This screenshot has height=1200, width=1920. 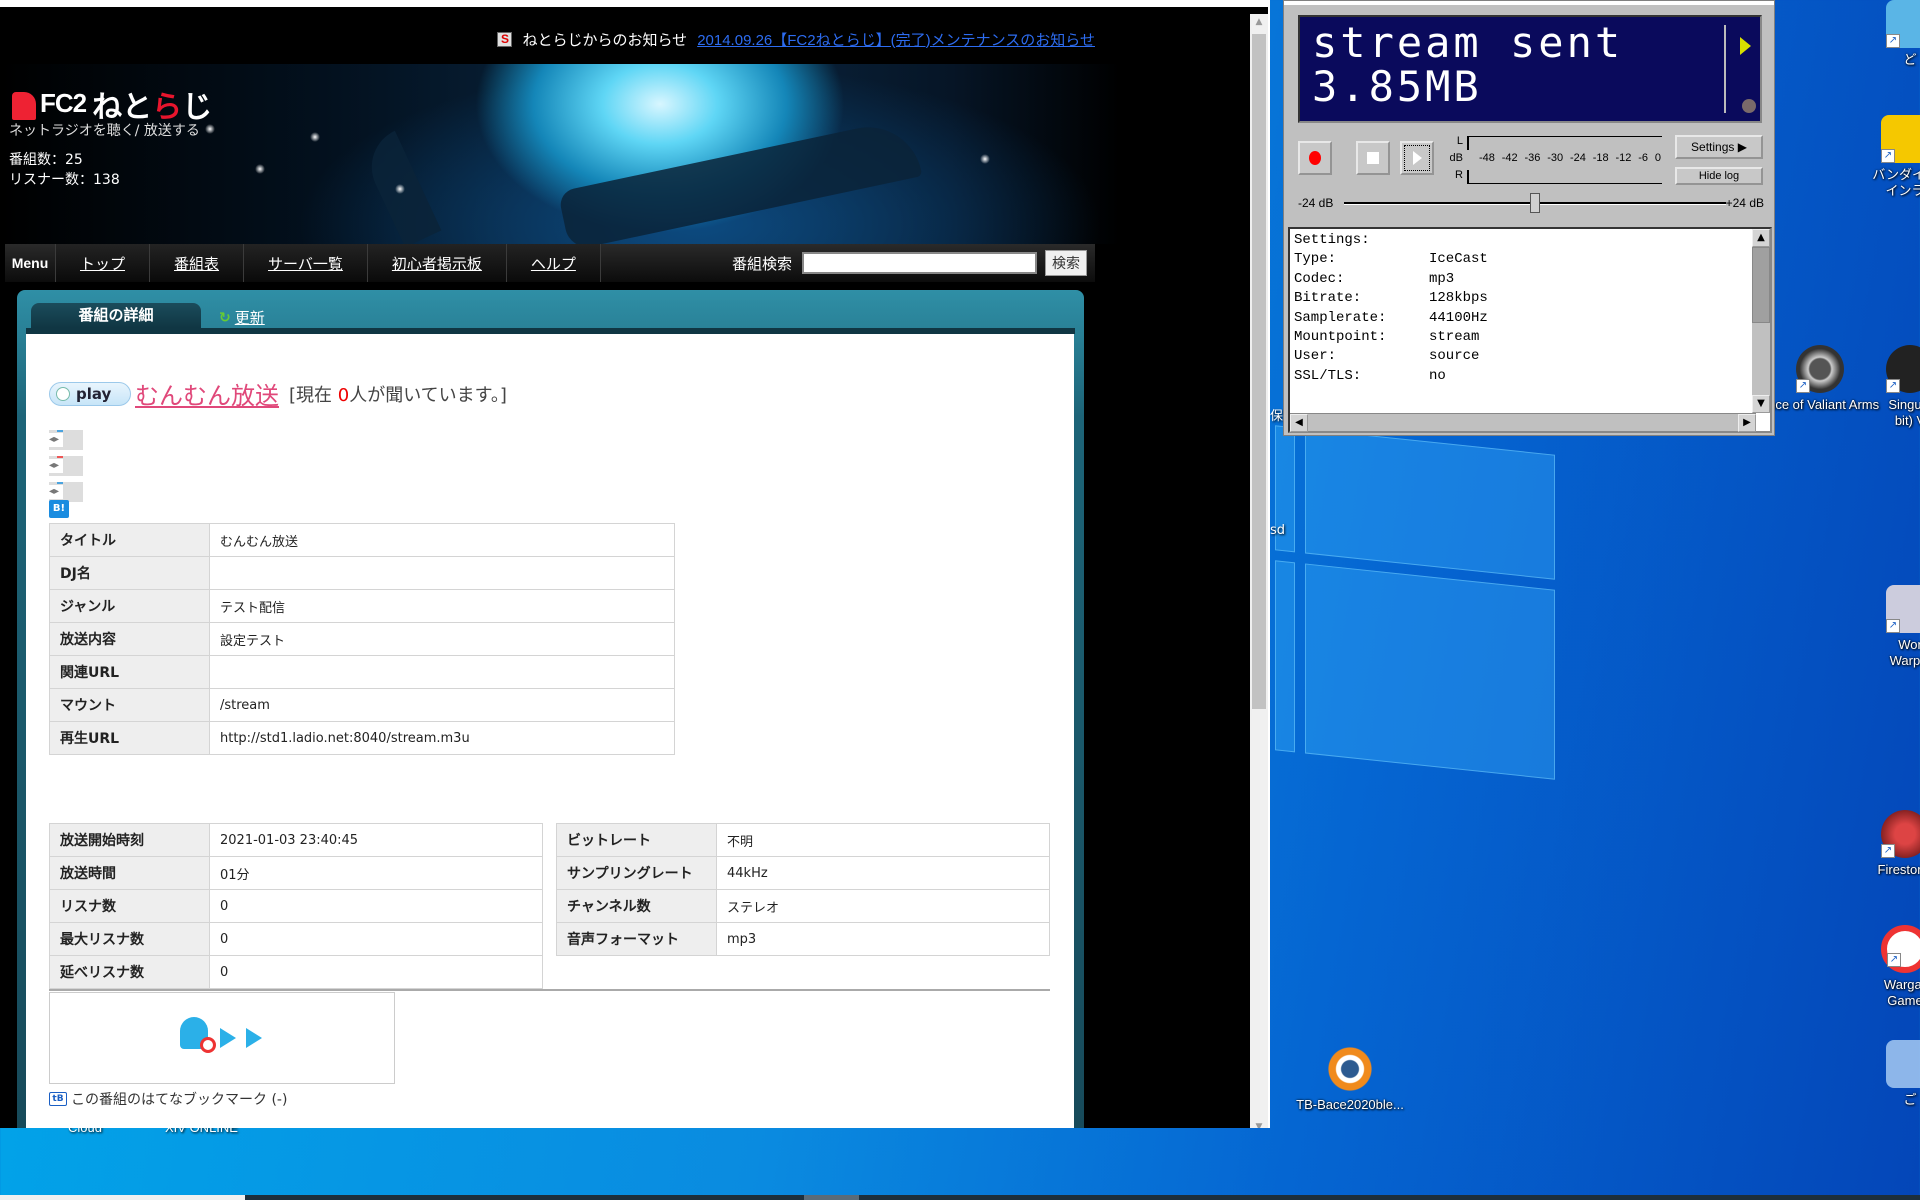 I want to click on search-button: 検索, so click(x=1066, y=263).